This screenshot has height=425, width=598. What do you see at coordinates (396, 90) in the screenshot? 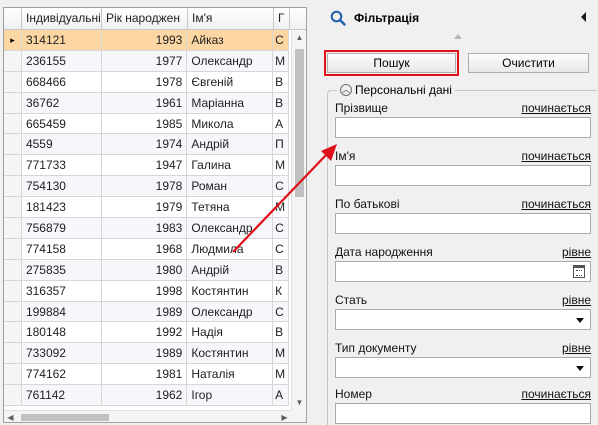
I see `personal-data-group-header: ︿ Персональні дані` at bounding box center [396, 90].